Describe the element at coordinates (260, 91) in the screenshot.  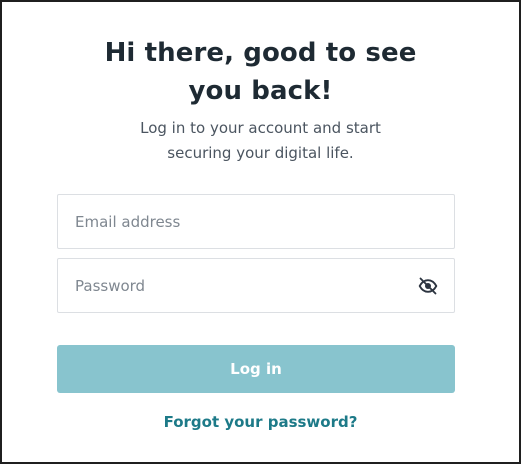
I see `page-title-line-2: you back!` at that location.